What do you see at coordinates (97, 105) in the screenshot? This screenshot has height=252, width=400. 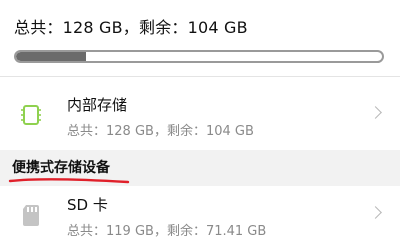 I see `internal-storage-title: 内部存储` at bounding box center [97, 105].